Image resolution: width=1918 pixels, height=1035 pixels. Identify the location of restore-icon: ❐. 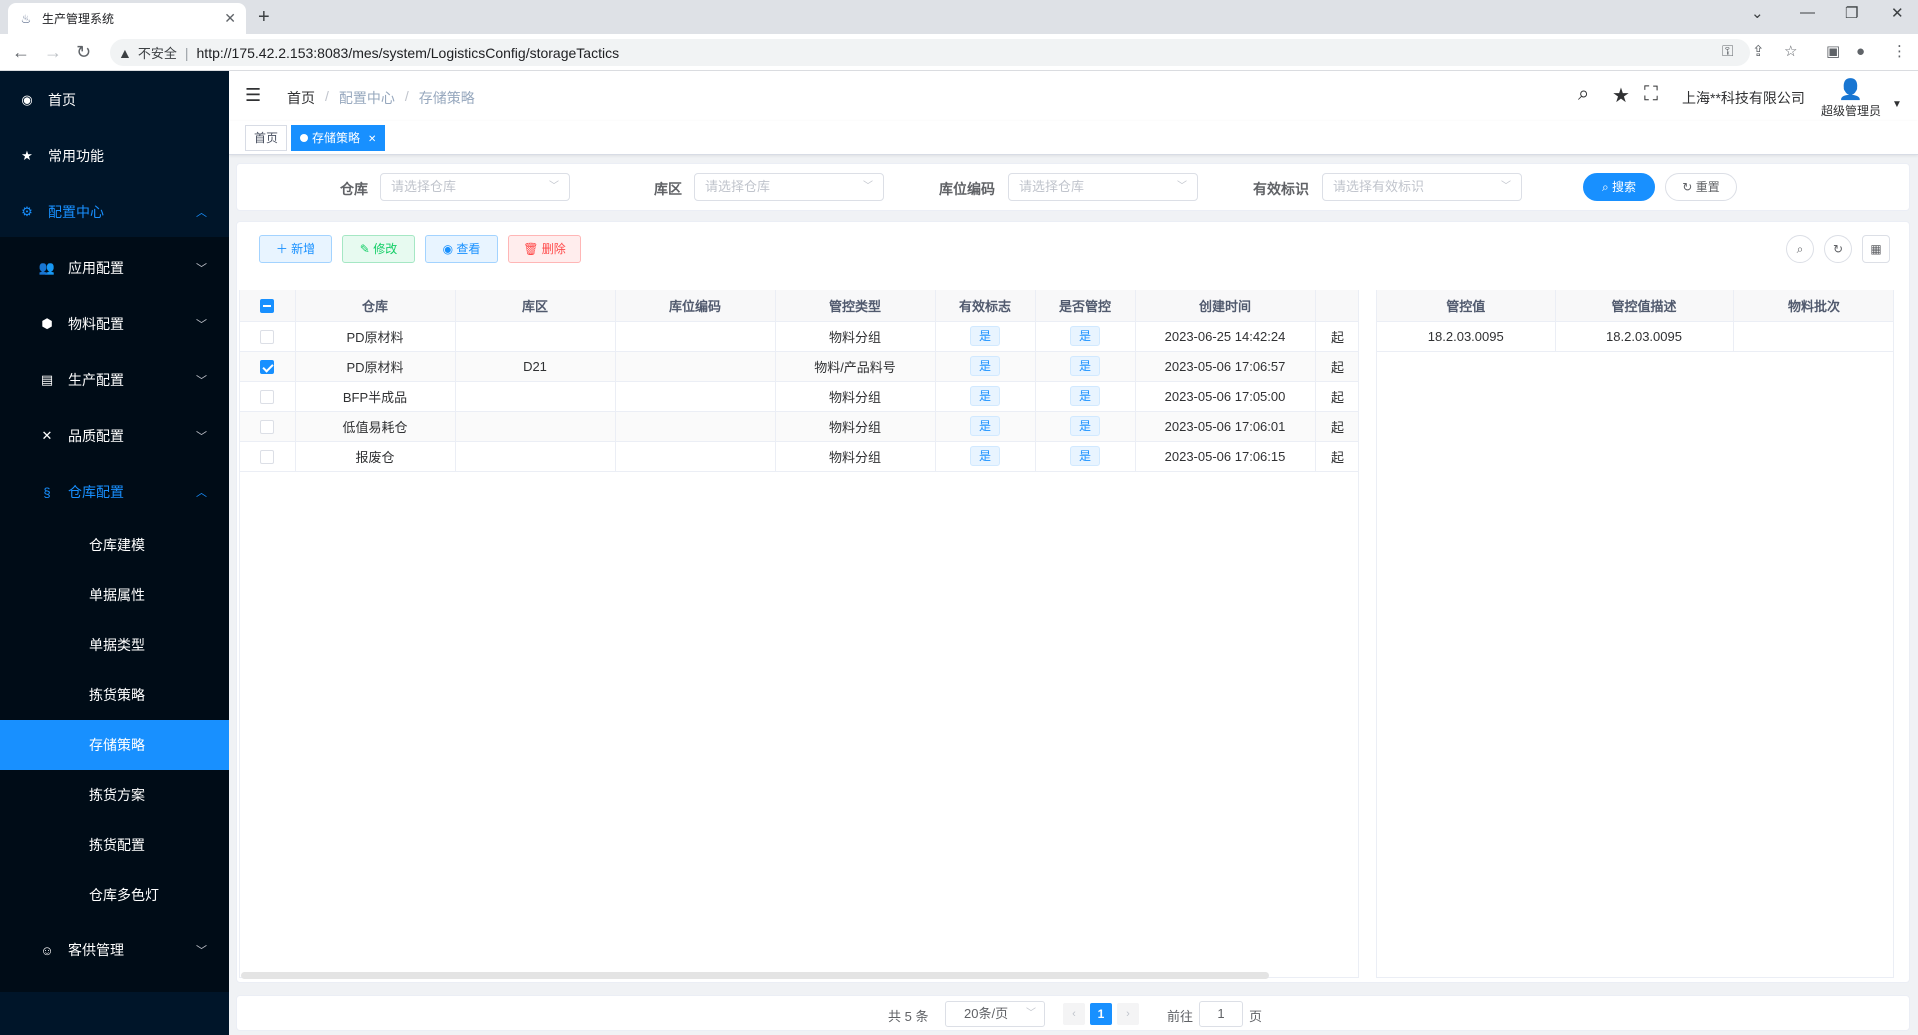
(1851, 13).